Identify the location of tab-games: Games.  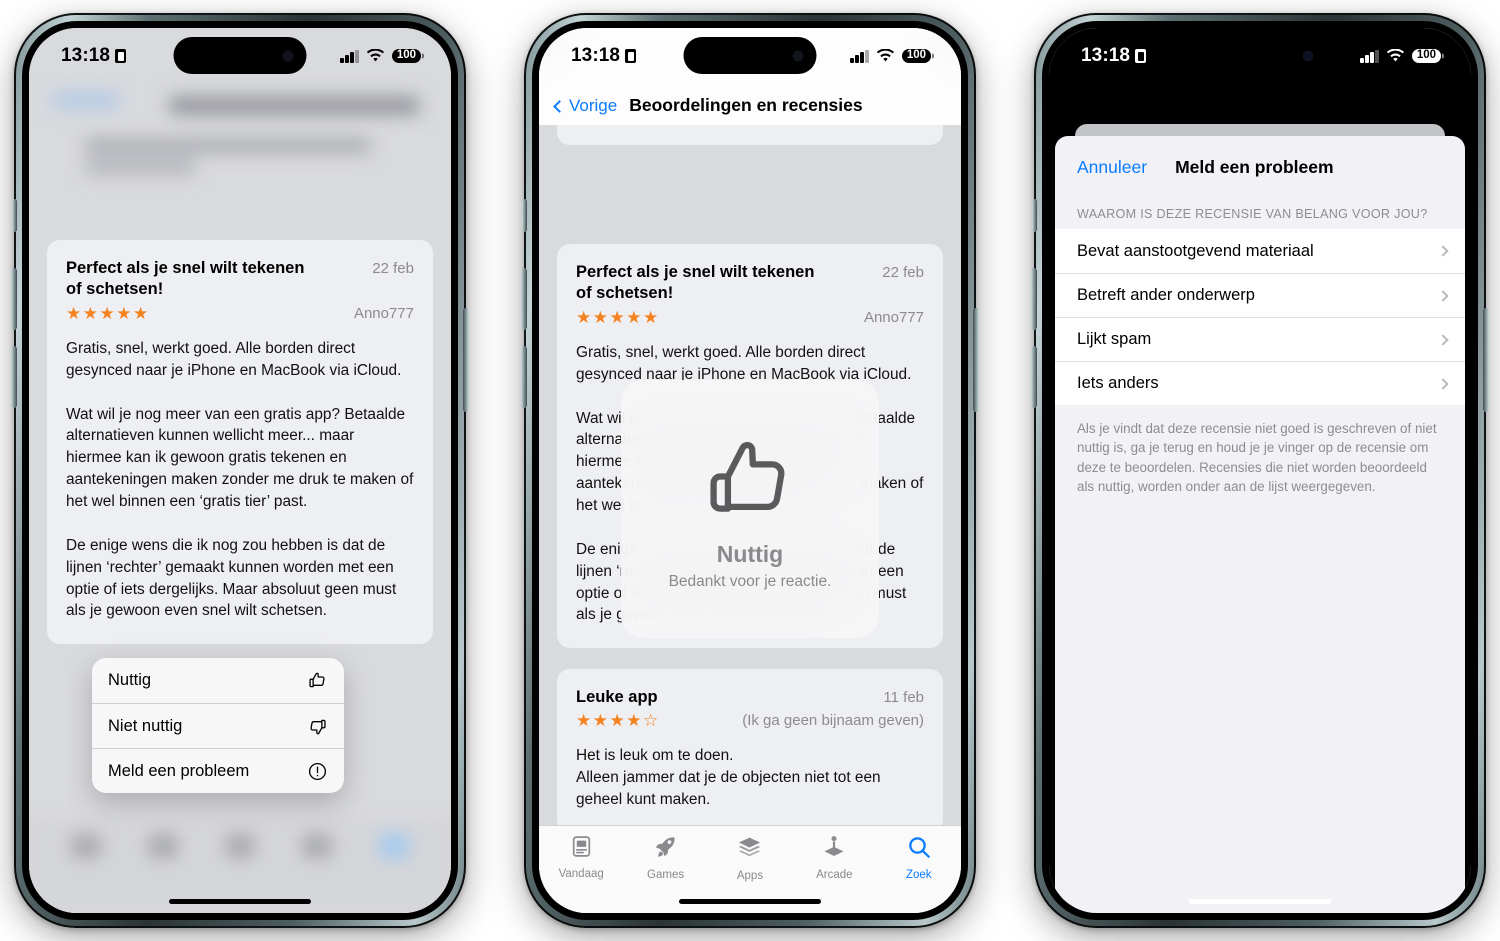
(666, 857).